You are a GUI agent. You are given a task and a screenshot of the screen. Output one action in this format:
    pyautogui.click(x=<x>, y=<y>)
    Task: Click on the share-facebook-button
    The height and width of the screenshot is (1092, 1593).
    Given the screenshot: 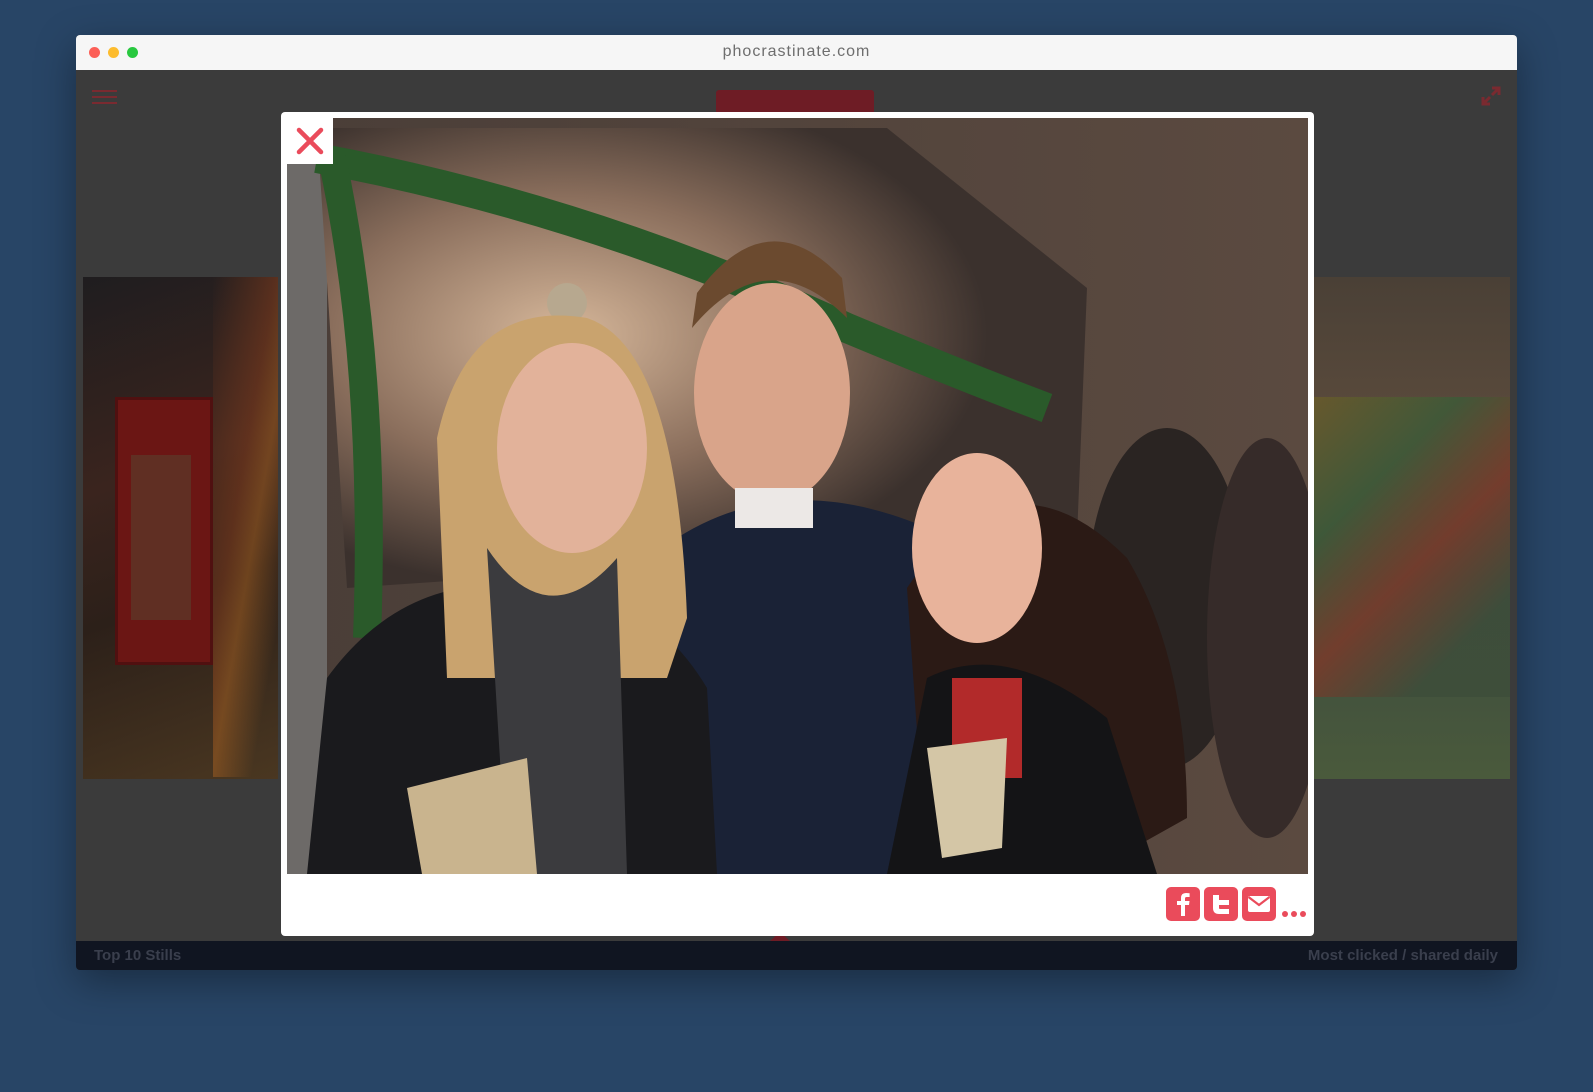 What is the action you would take?
    pyautogui.click(x=1183, y=904)
    